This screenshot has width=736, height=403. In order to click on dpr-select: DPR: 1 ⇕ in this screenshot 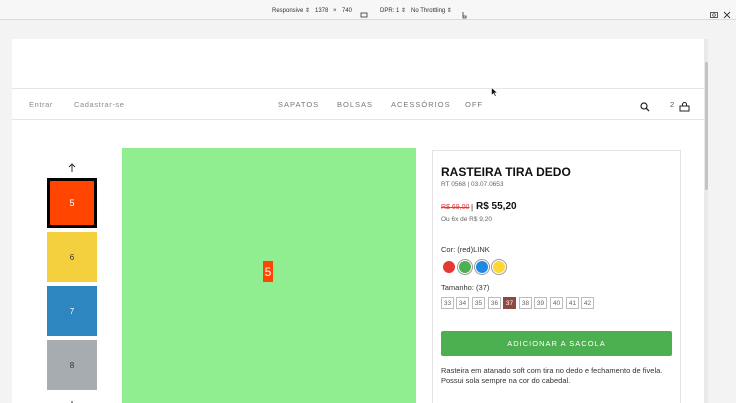, I will do `click(393, 11)`.